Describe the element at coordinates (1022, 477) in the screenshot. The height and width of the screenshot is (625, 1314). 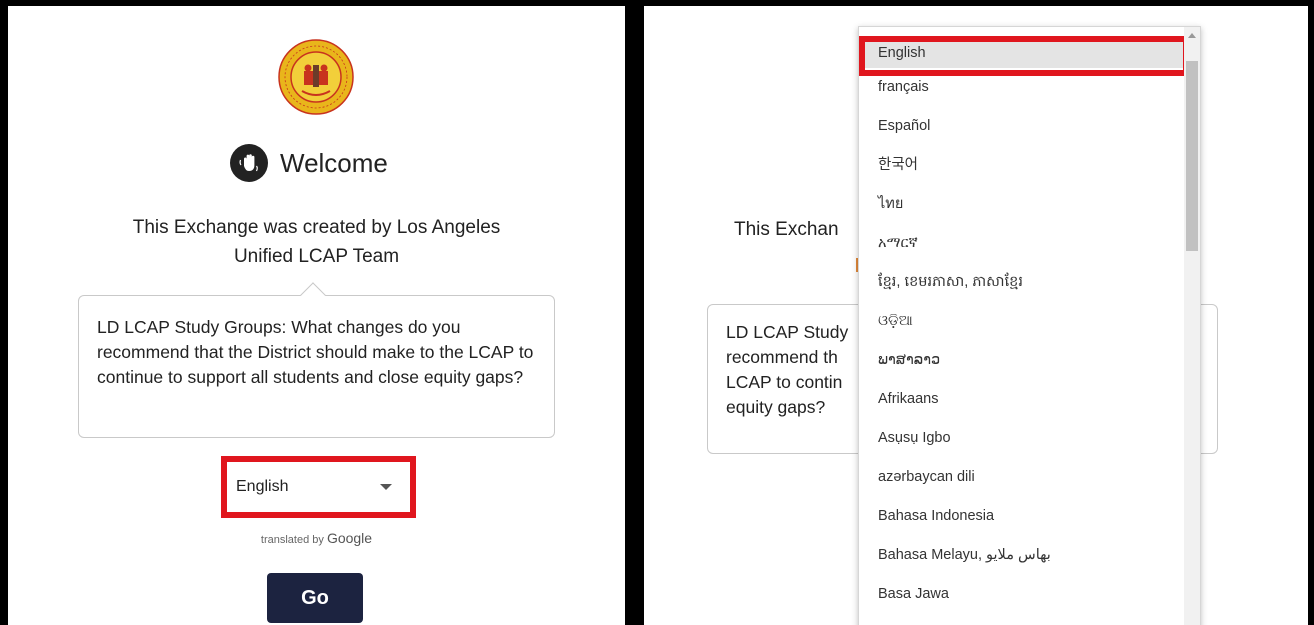
I see `language-option-azerbaijani: azərbaycan dili` at that location.